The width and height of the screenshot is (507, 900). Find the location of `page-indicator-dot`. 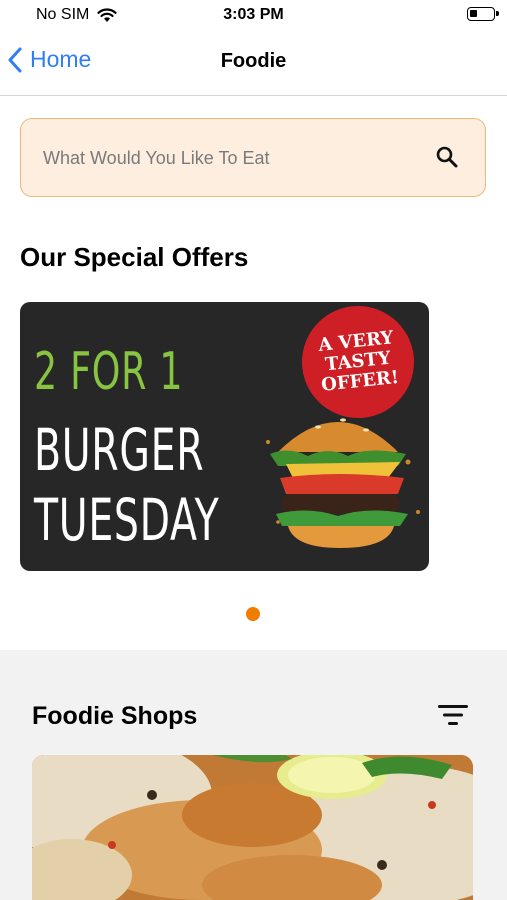

page-indicator-dot is located at coordinates (253, 614).